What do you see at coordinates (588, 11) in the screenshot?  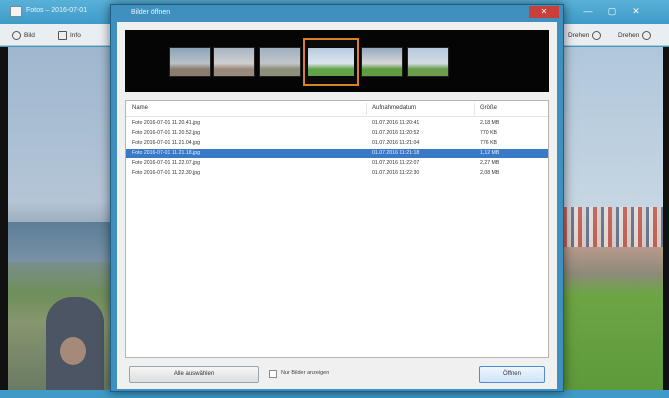 I see `minimize-icon: —` at bounding box center [588, 11].